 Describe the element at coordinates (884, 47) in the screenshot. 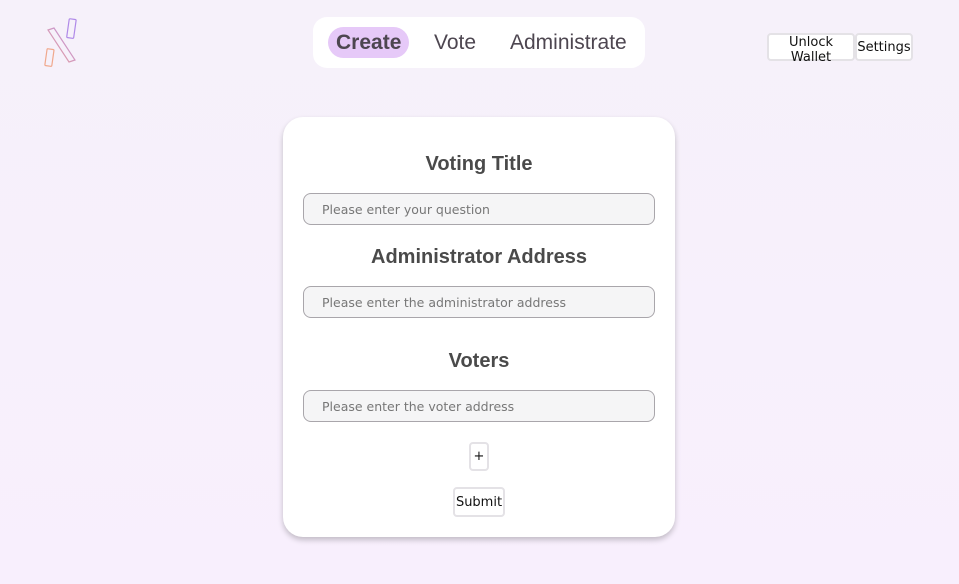

I see `settings-button: Settings` at that location.